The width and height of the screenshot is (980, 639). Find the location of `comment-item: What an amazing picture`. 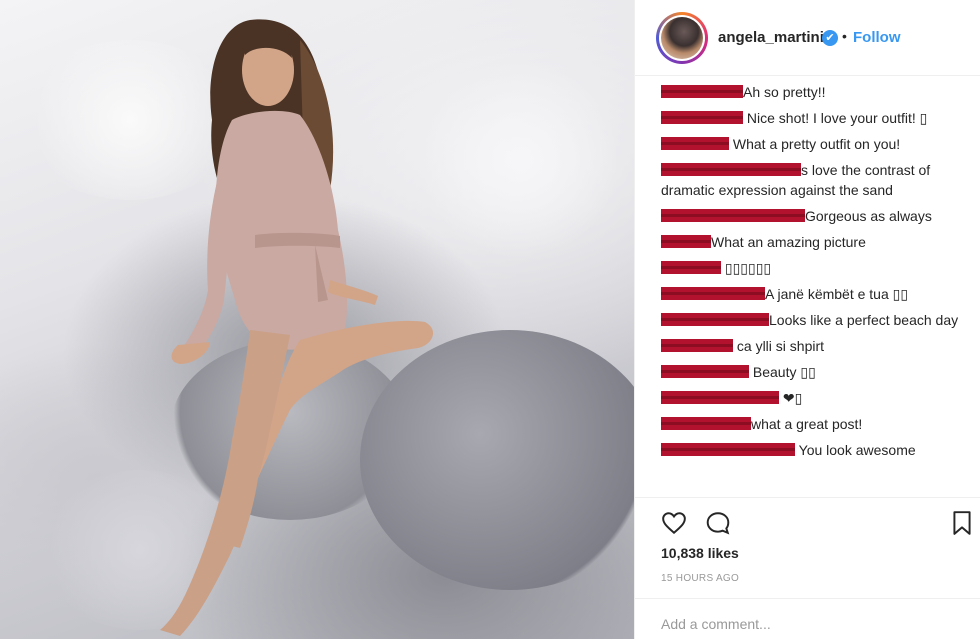

comment-item: What an amazing picture is located at coordinates (819, 242).